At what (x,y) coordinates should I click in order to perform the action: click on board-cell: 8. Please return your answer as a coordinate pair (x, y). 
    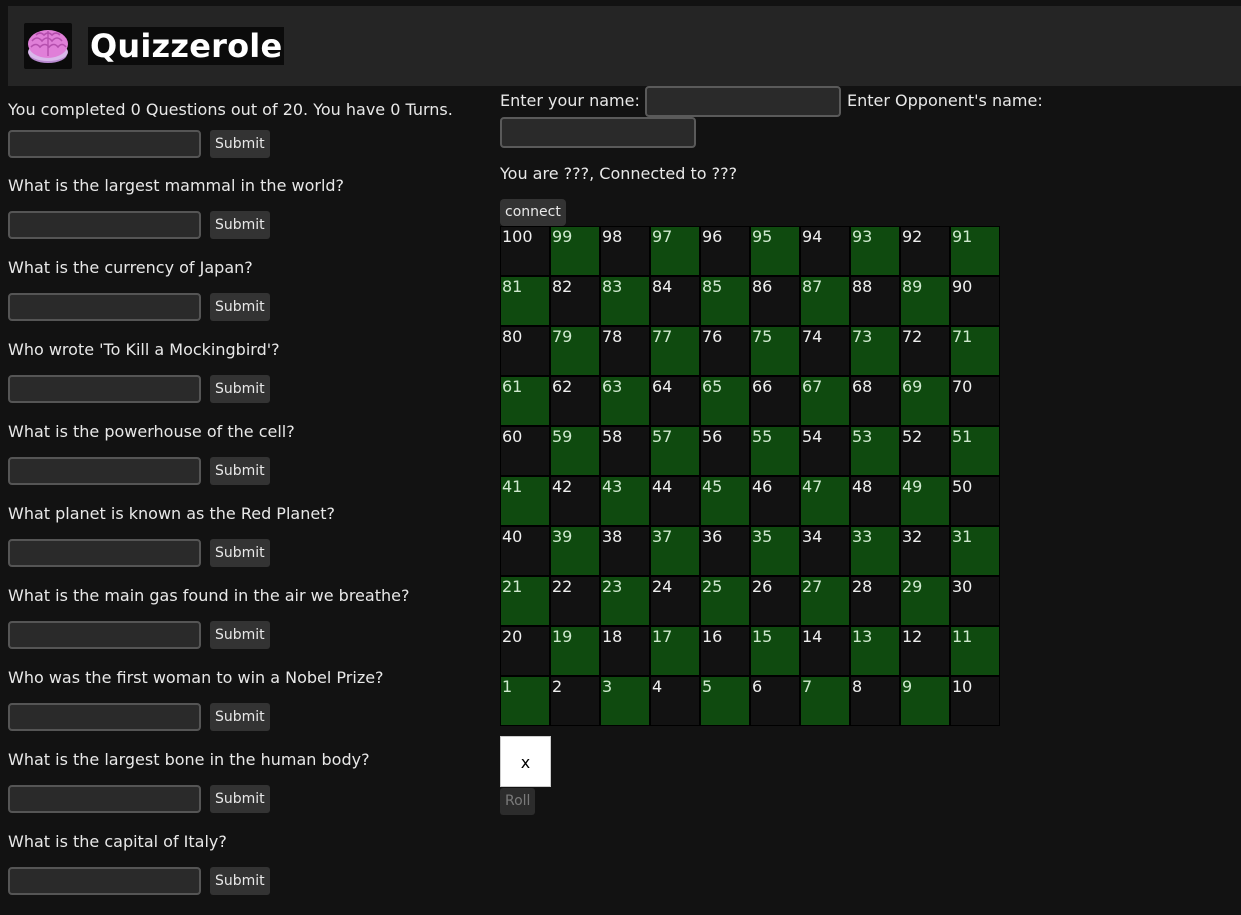
    Looking at the image, I should click on (875, 701).